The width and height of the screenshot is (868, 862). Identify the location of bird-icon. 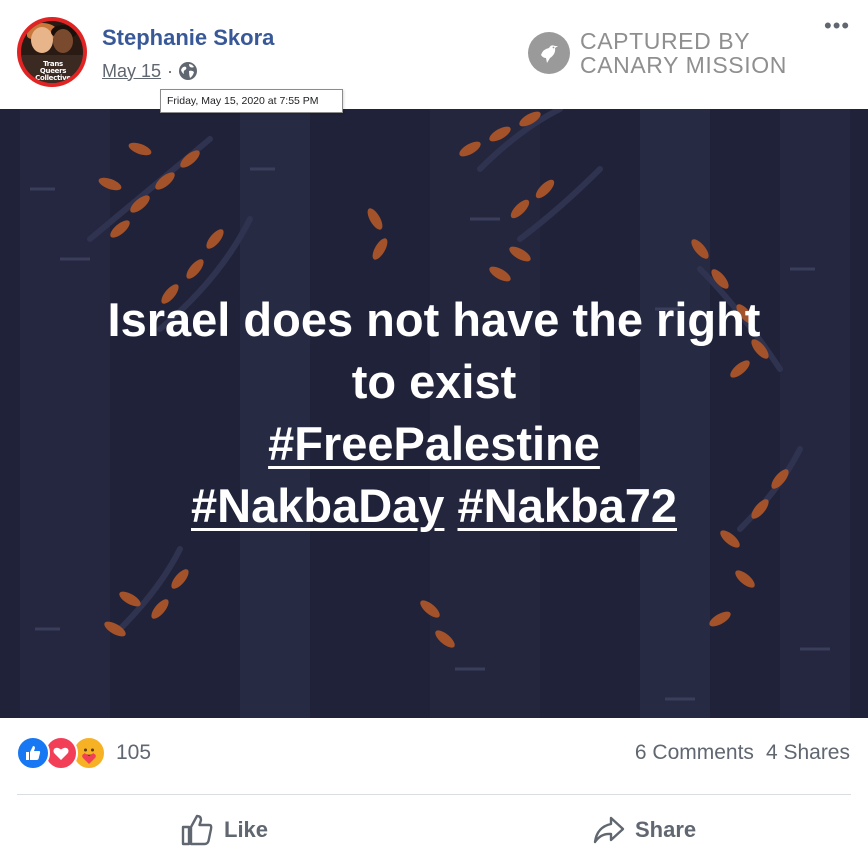
(549, 53).